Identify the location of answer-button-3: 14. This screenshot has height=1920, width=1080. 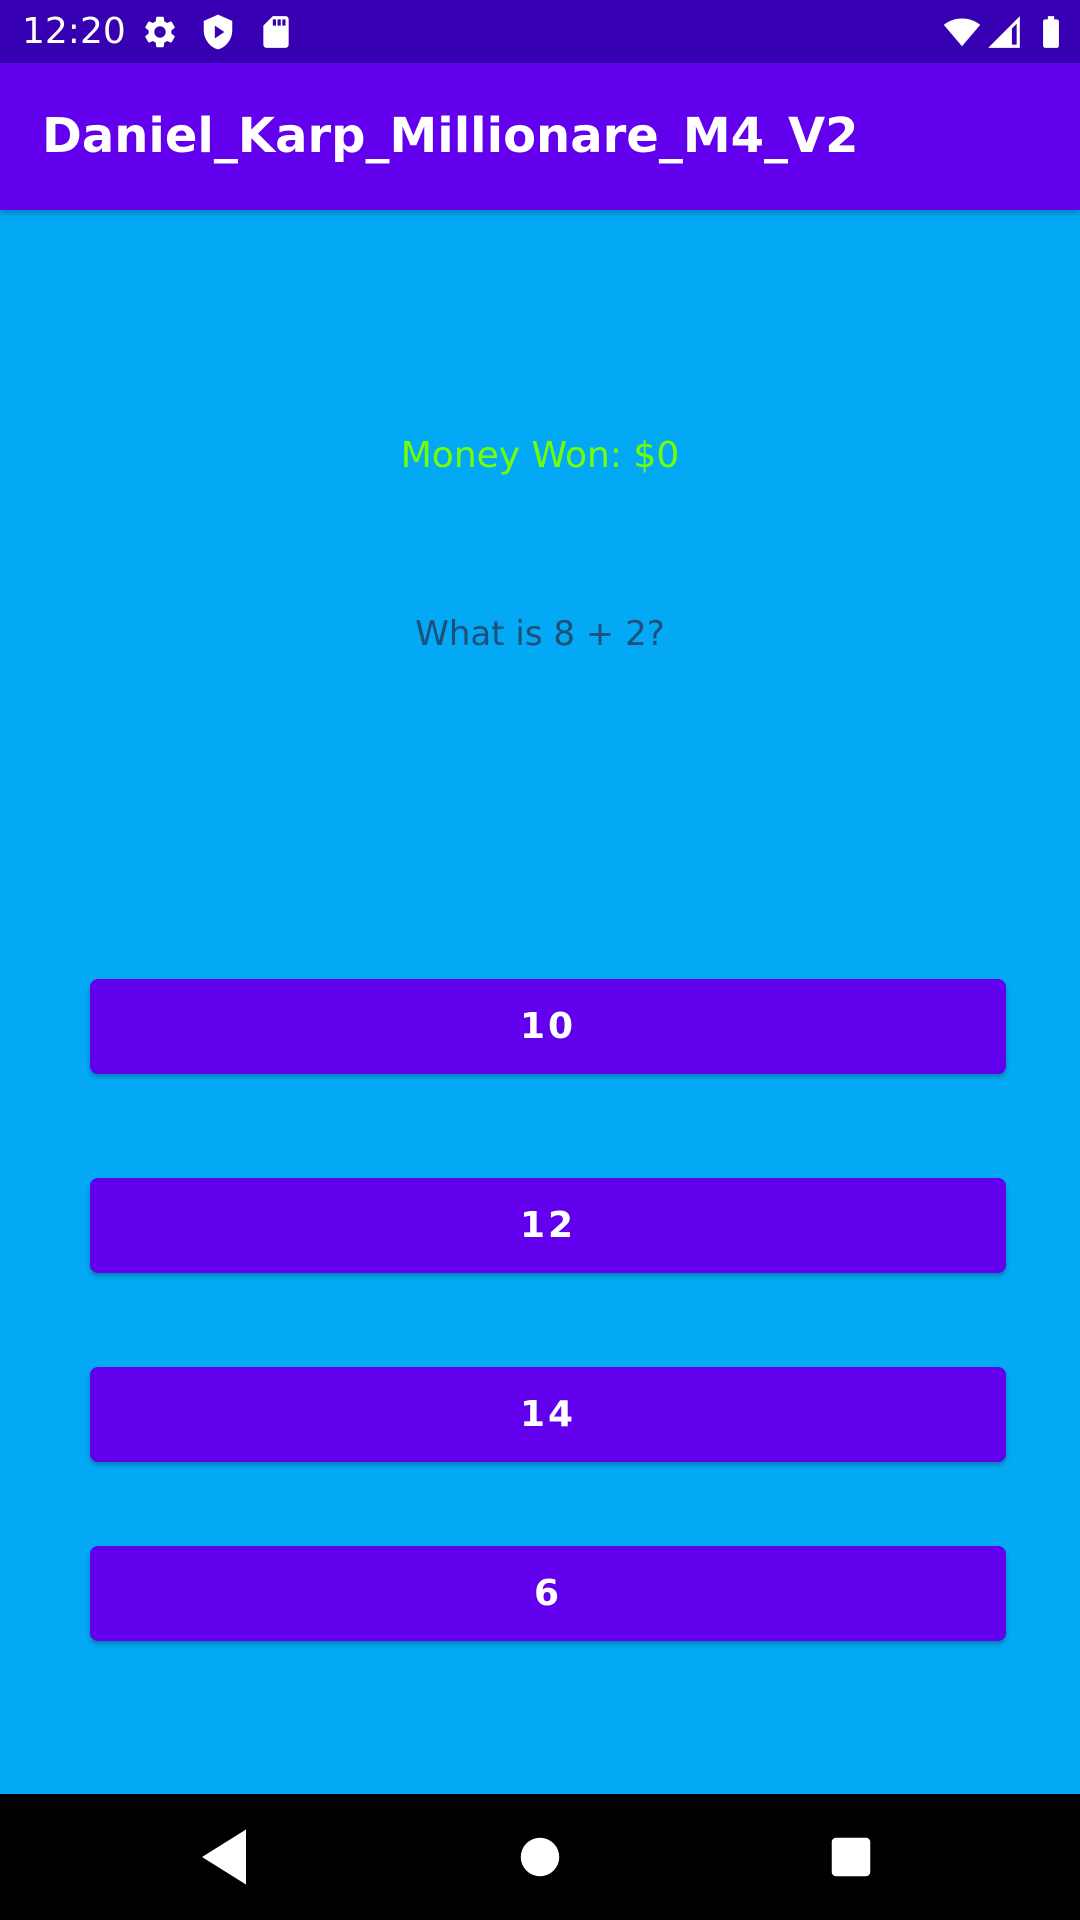
(548, 1414).